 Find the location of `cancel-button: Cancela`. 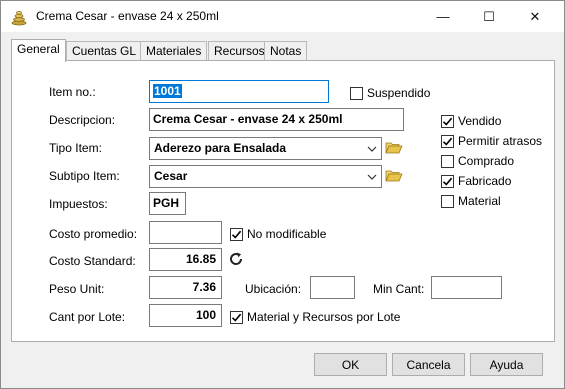

cancel-button: Cancela is located at coordinates (428, 364).